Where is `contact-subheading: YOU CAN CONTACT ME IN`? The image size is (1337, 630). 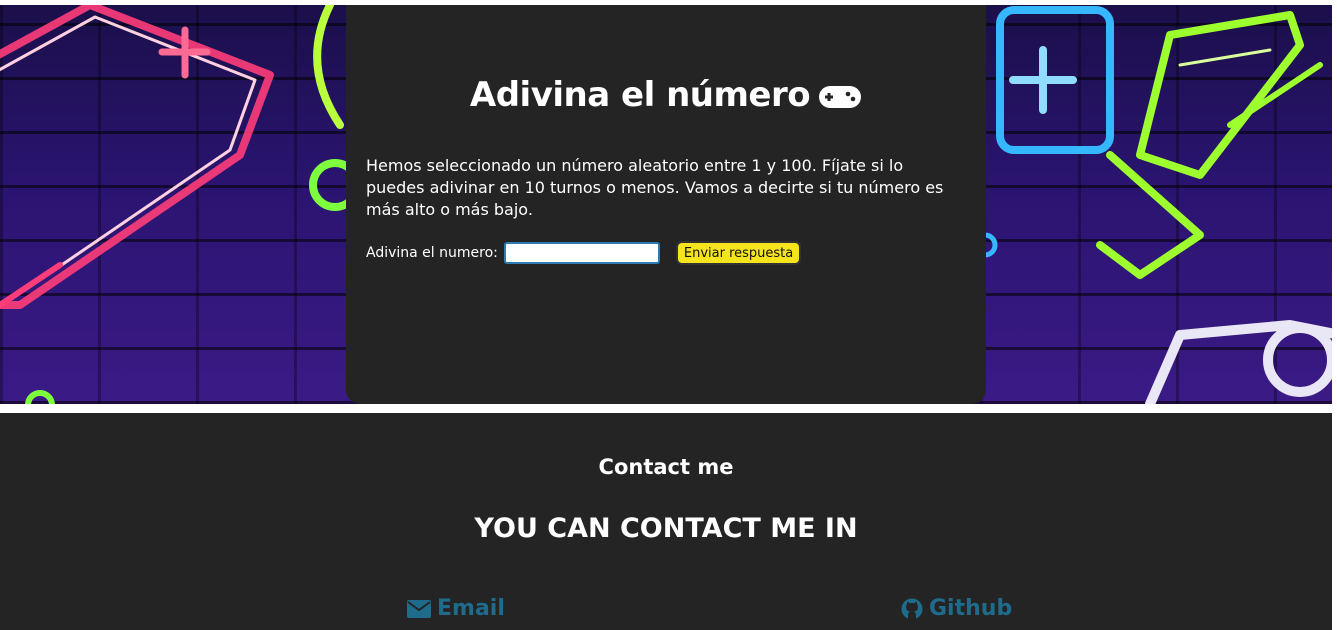 contact-subheading: YOU CAN CONTACT ME IN is located at coordinates (666, 528).